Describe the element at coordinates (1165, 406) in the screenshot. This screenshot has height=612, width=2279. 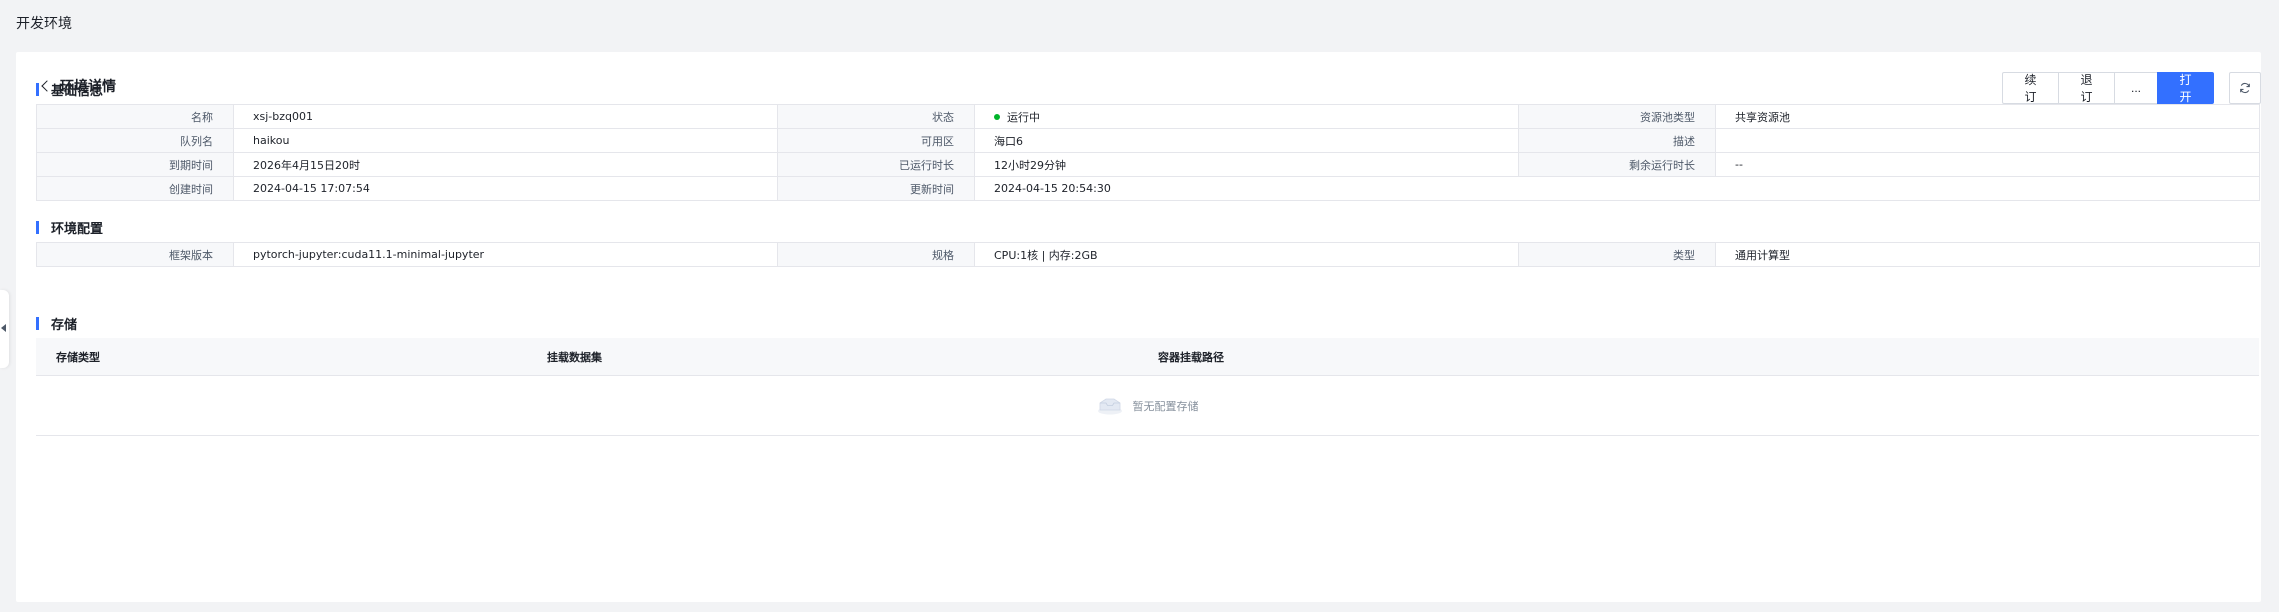
I see `empty-text: 暂无配置存储` at that location.